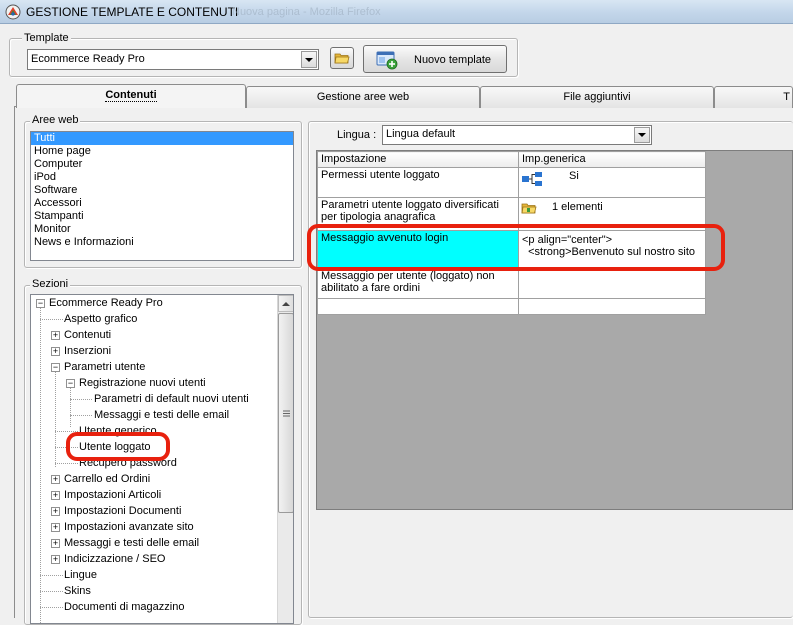 The image size is (793, 625). What do you see at coordinates (171, 399) in the screenshot?
I see `tree-item: Parametri di default nuovi utenti` at bounding box center [171, 399].